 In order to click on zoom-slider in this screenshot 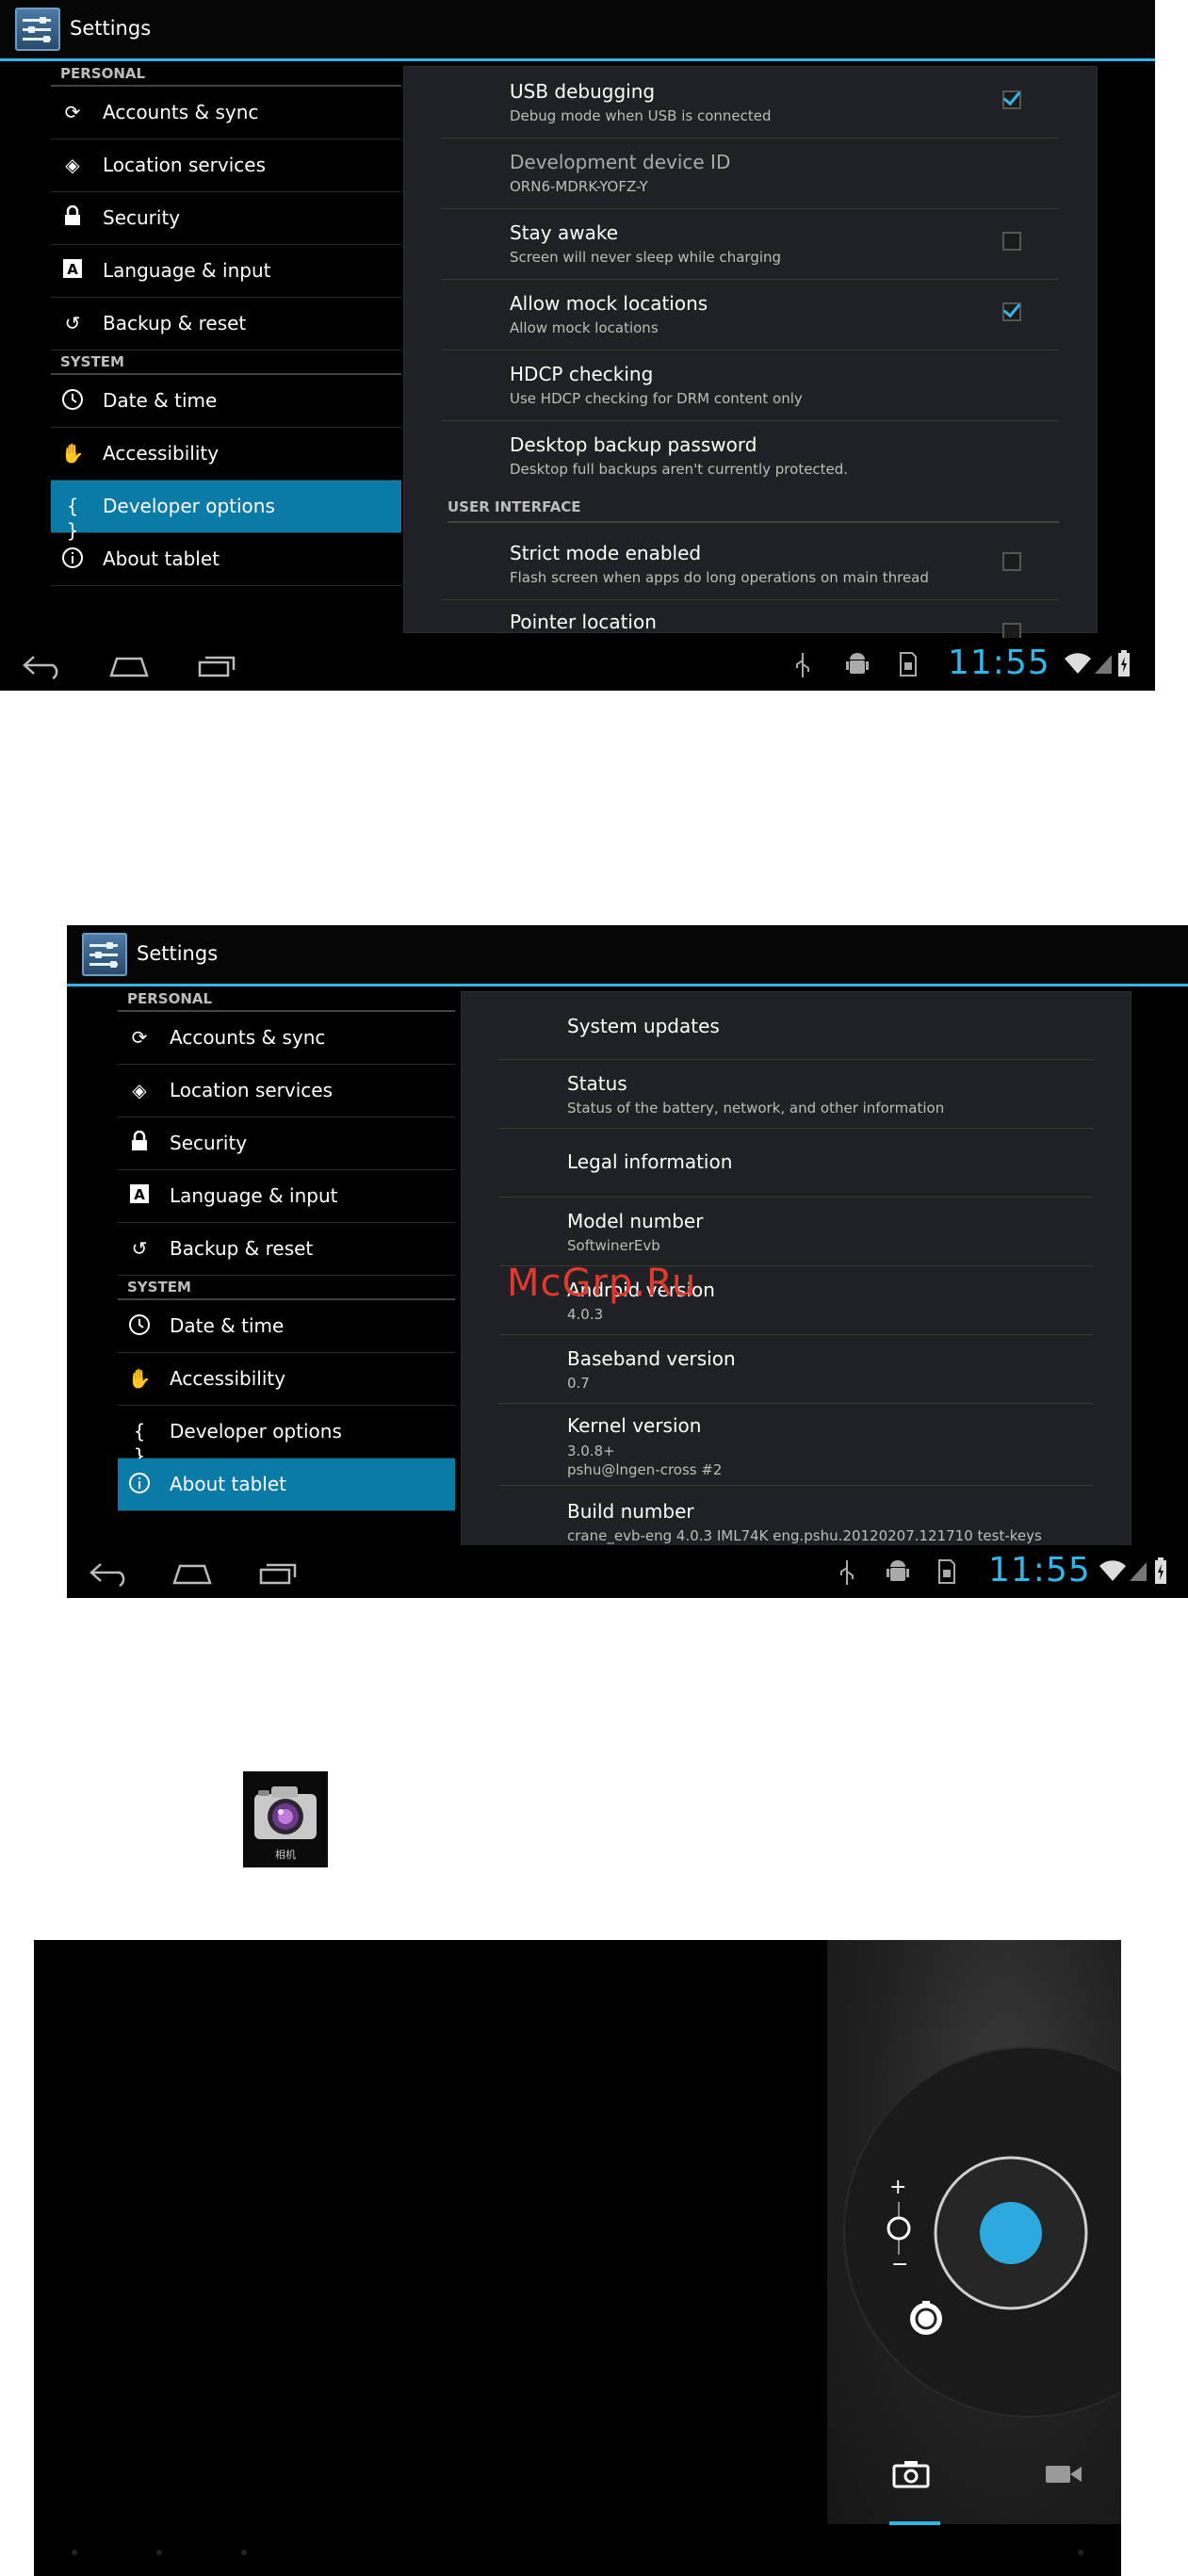, I will do `click(899, 2228)`.